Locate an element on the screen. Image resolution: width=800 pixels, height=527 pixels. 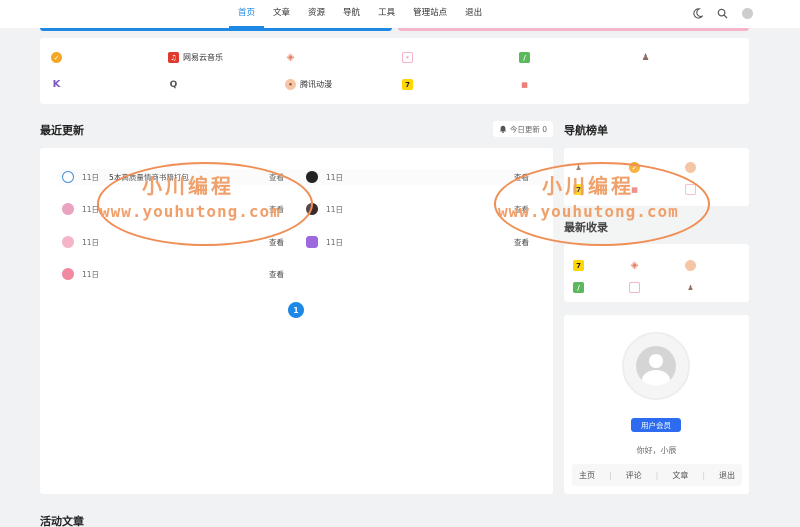
quick-links-card: ✓ ♫ 网易云音乐 ◈ • / ♟ K Q • 腾讯动漫 7 ▦ is located at coordinates (394, 71).